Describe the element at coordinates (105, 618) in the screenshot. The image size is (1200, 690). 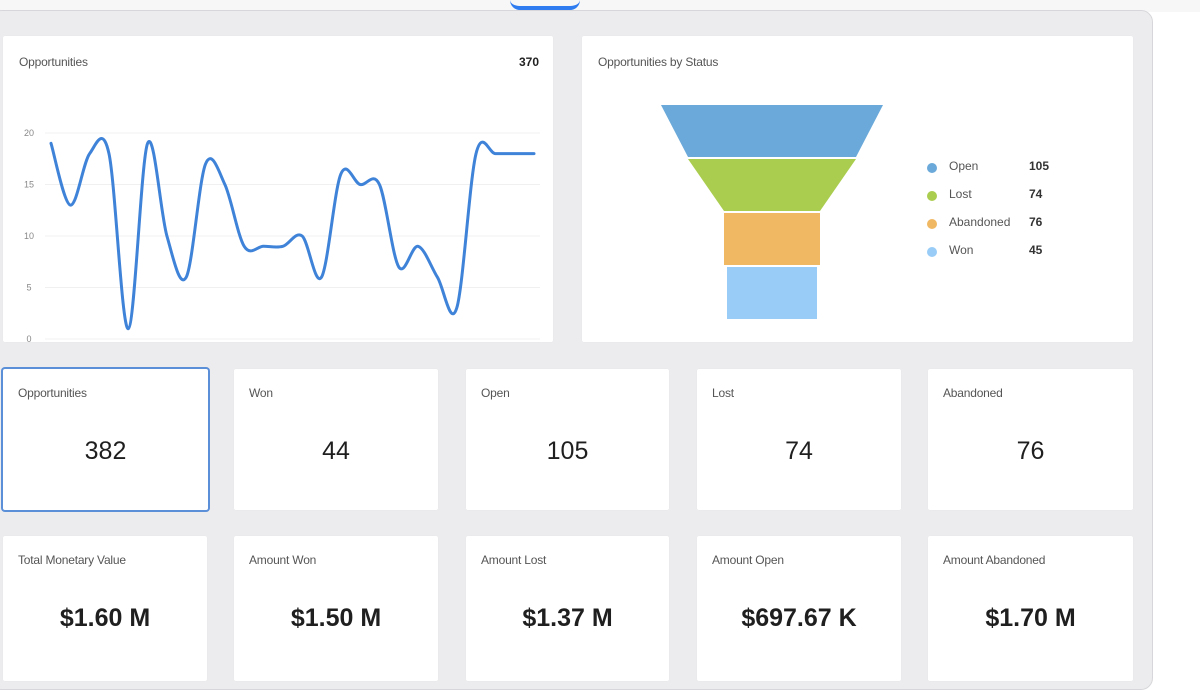
I see `amount-card-value: $1.60 M` at that location.